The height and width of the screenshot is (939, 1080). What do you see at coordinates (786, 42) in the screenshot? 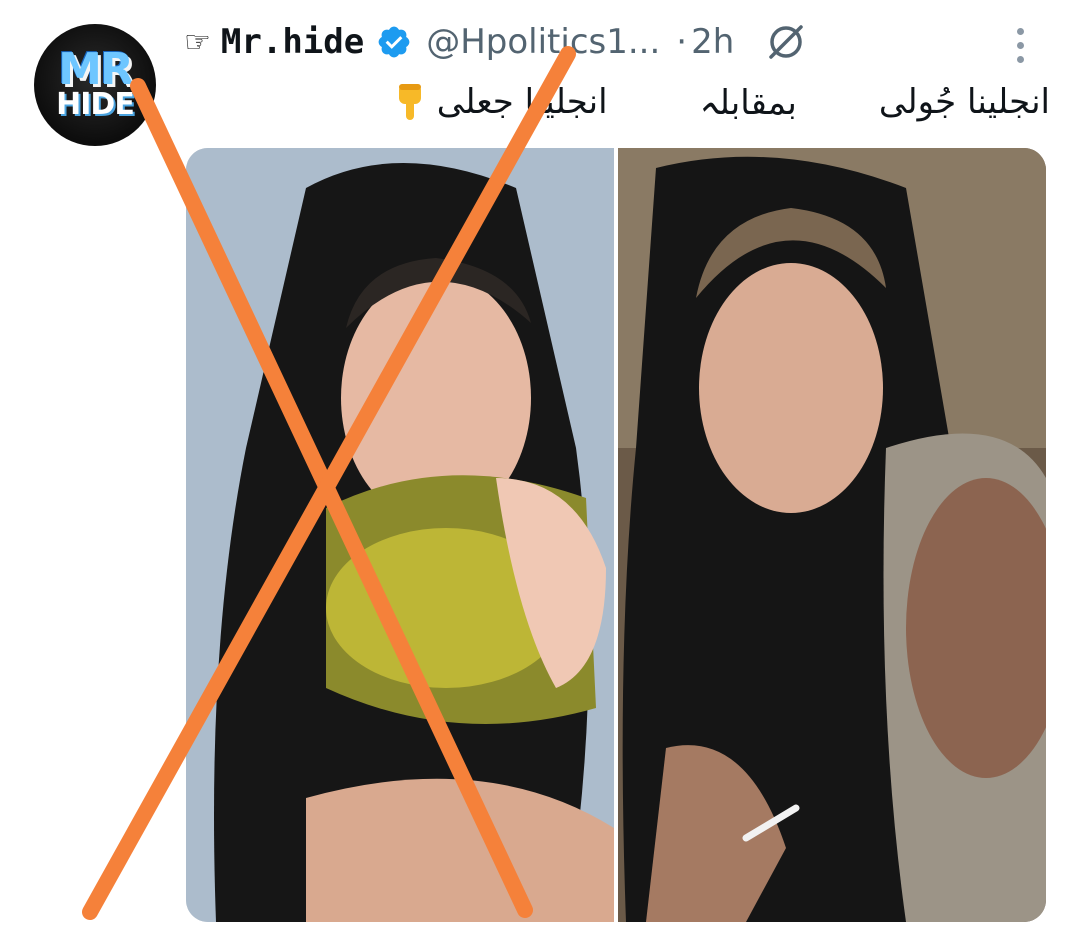
I see `grok-icon` at bounding box center [786, 42].